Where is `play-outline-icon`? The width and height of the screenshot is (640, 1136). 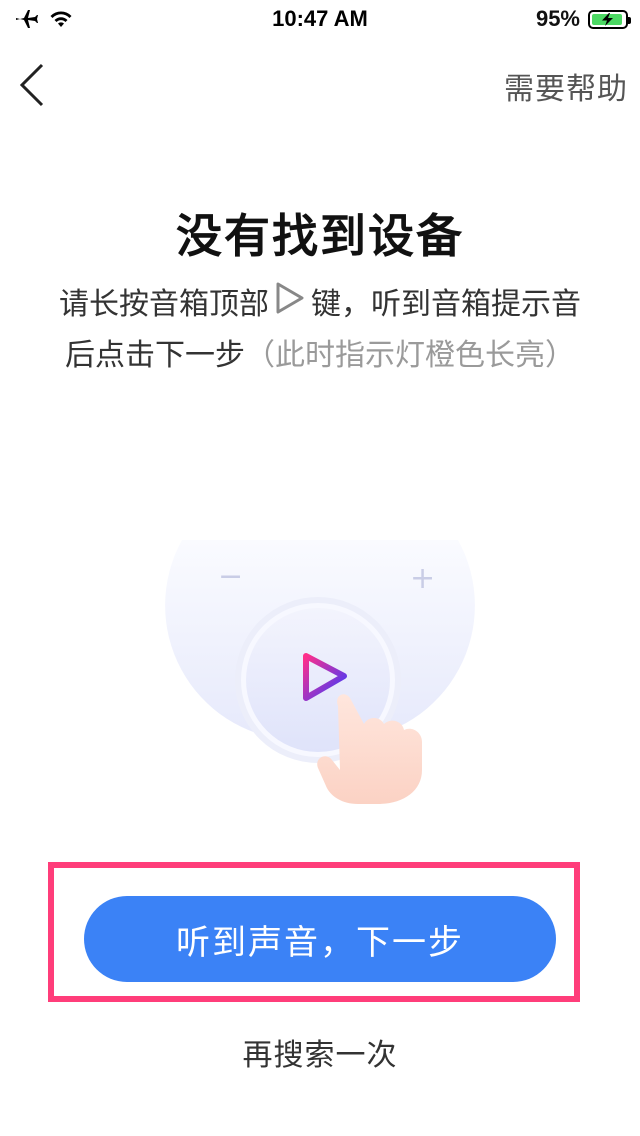 play-outline-icon is located at coordinates (290, 306).